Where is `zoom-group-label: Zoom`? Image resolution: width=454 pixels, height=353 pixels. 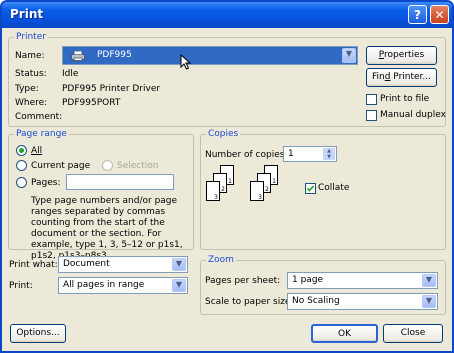 zoom-group-label: Zoom is located at coordinates (221, 260).